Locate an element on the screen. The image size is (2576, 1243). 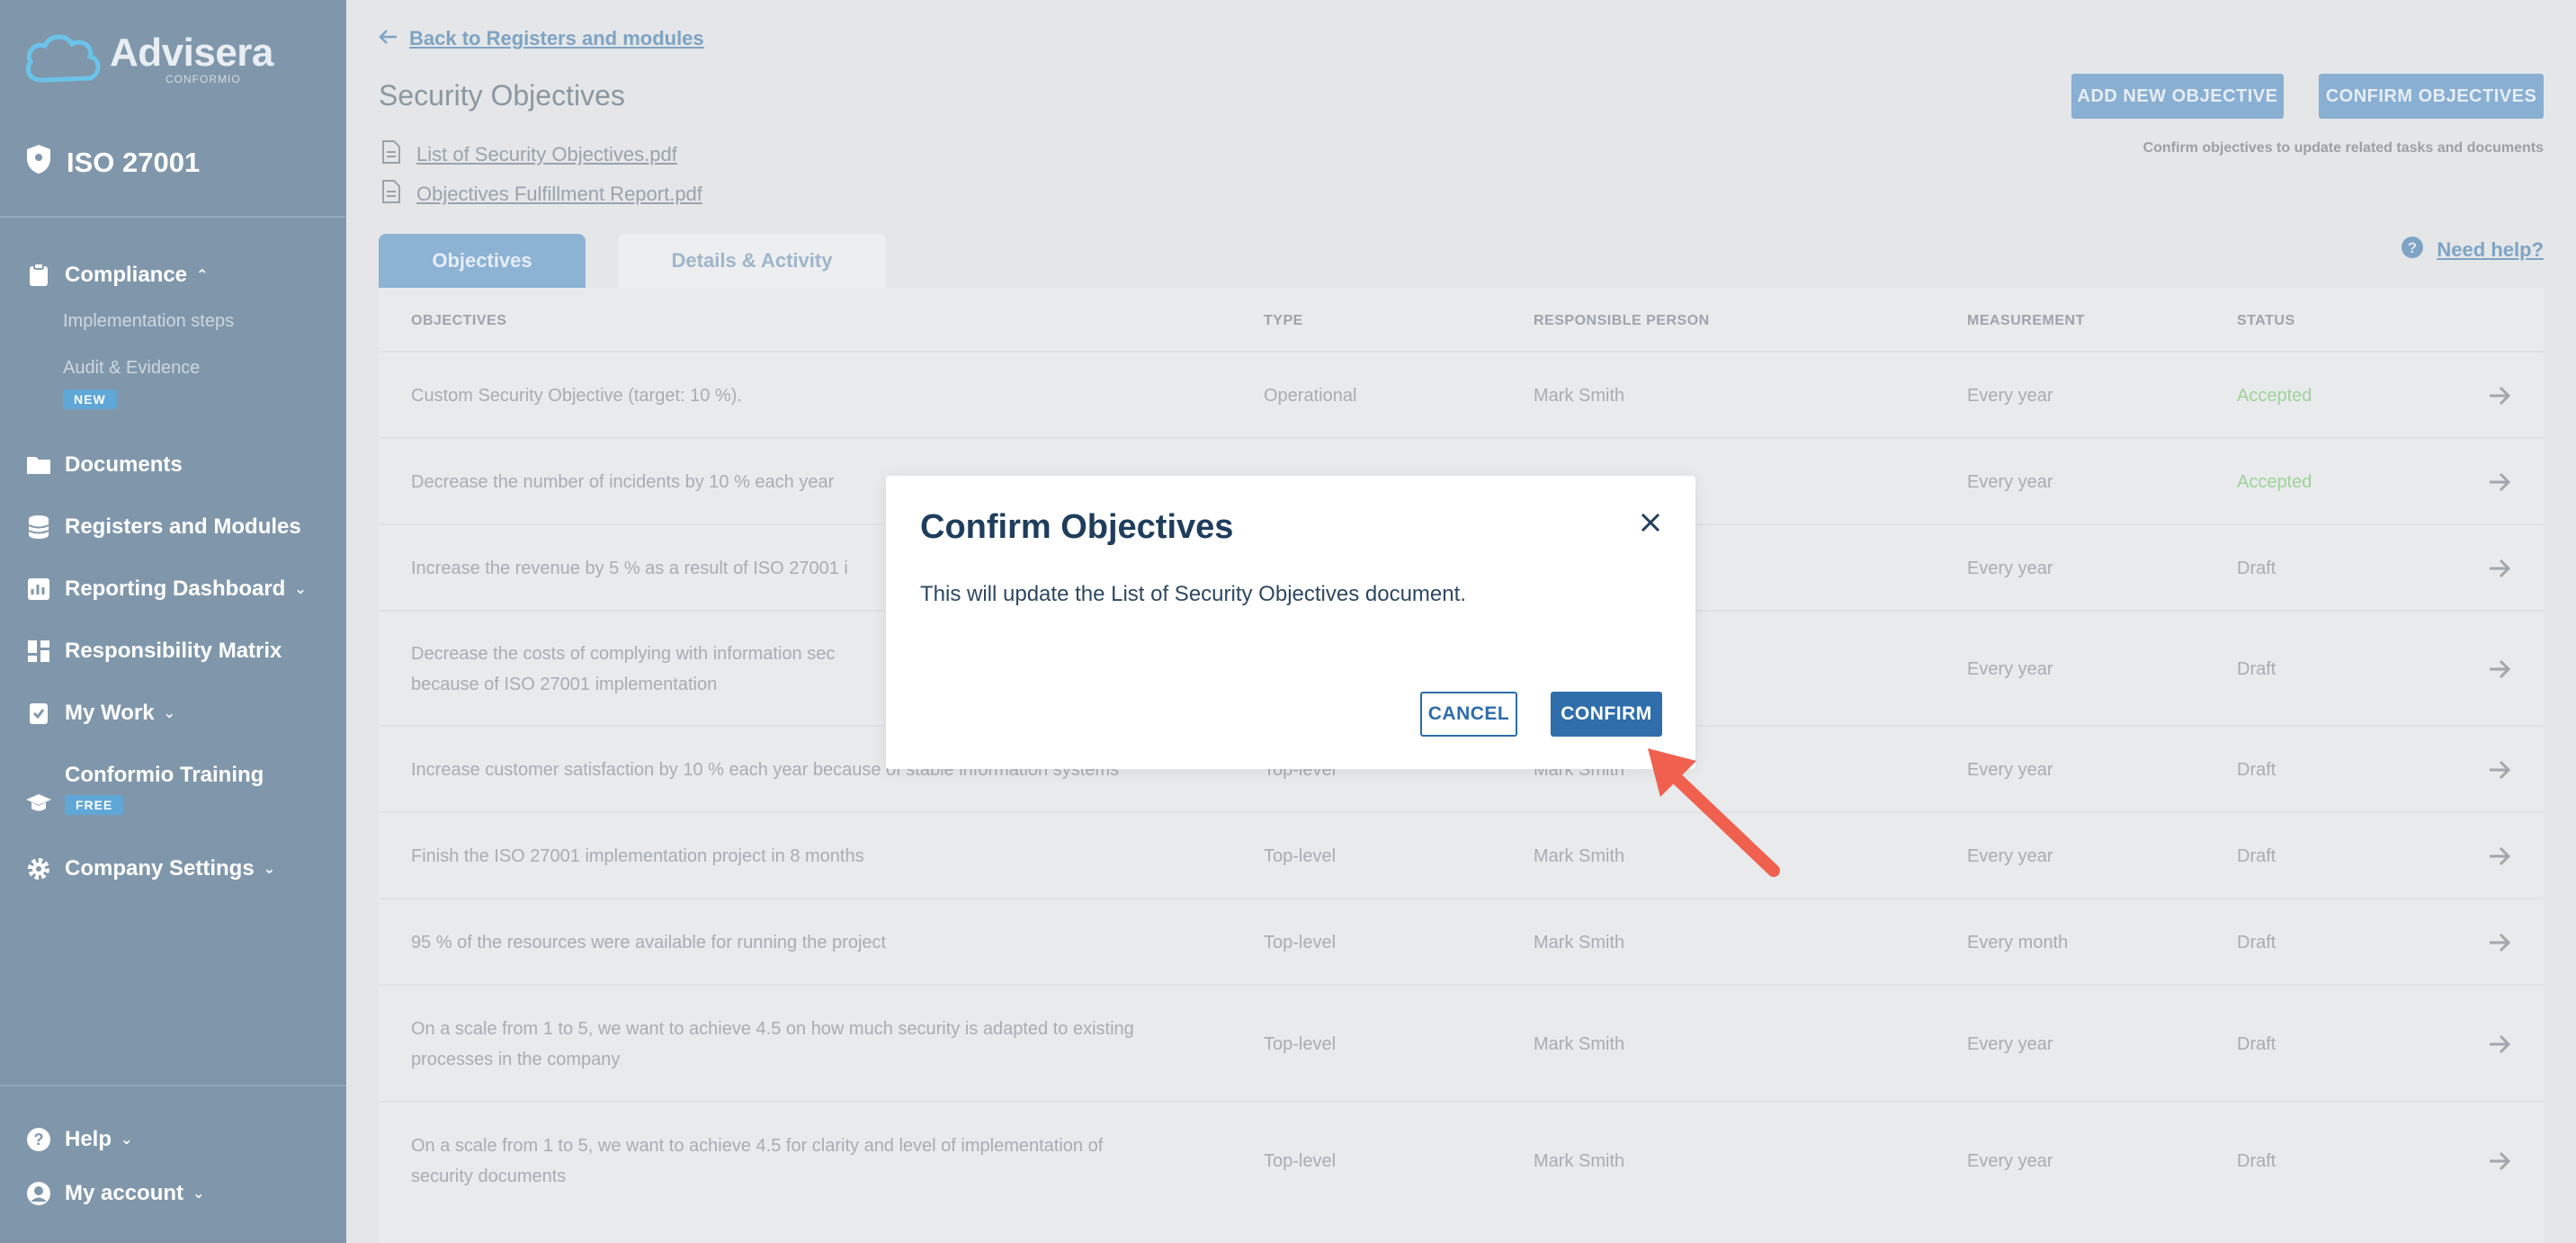
grid-icon is located at coordinates (38, 651).